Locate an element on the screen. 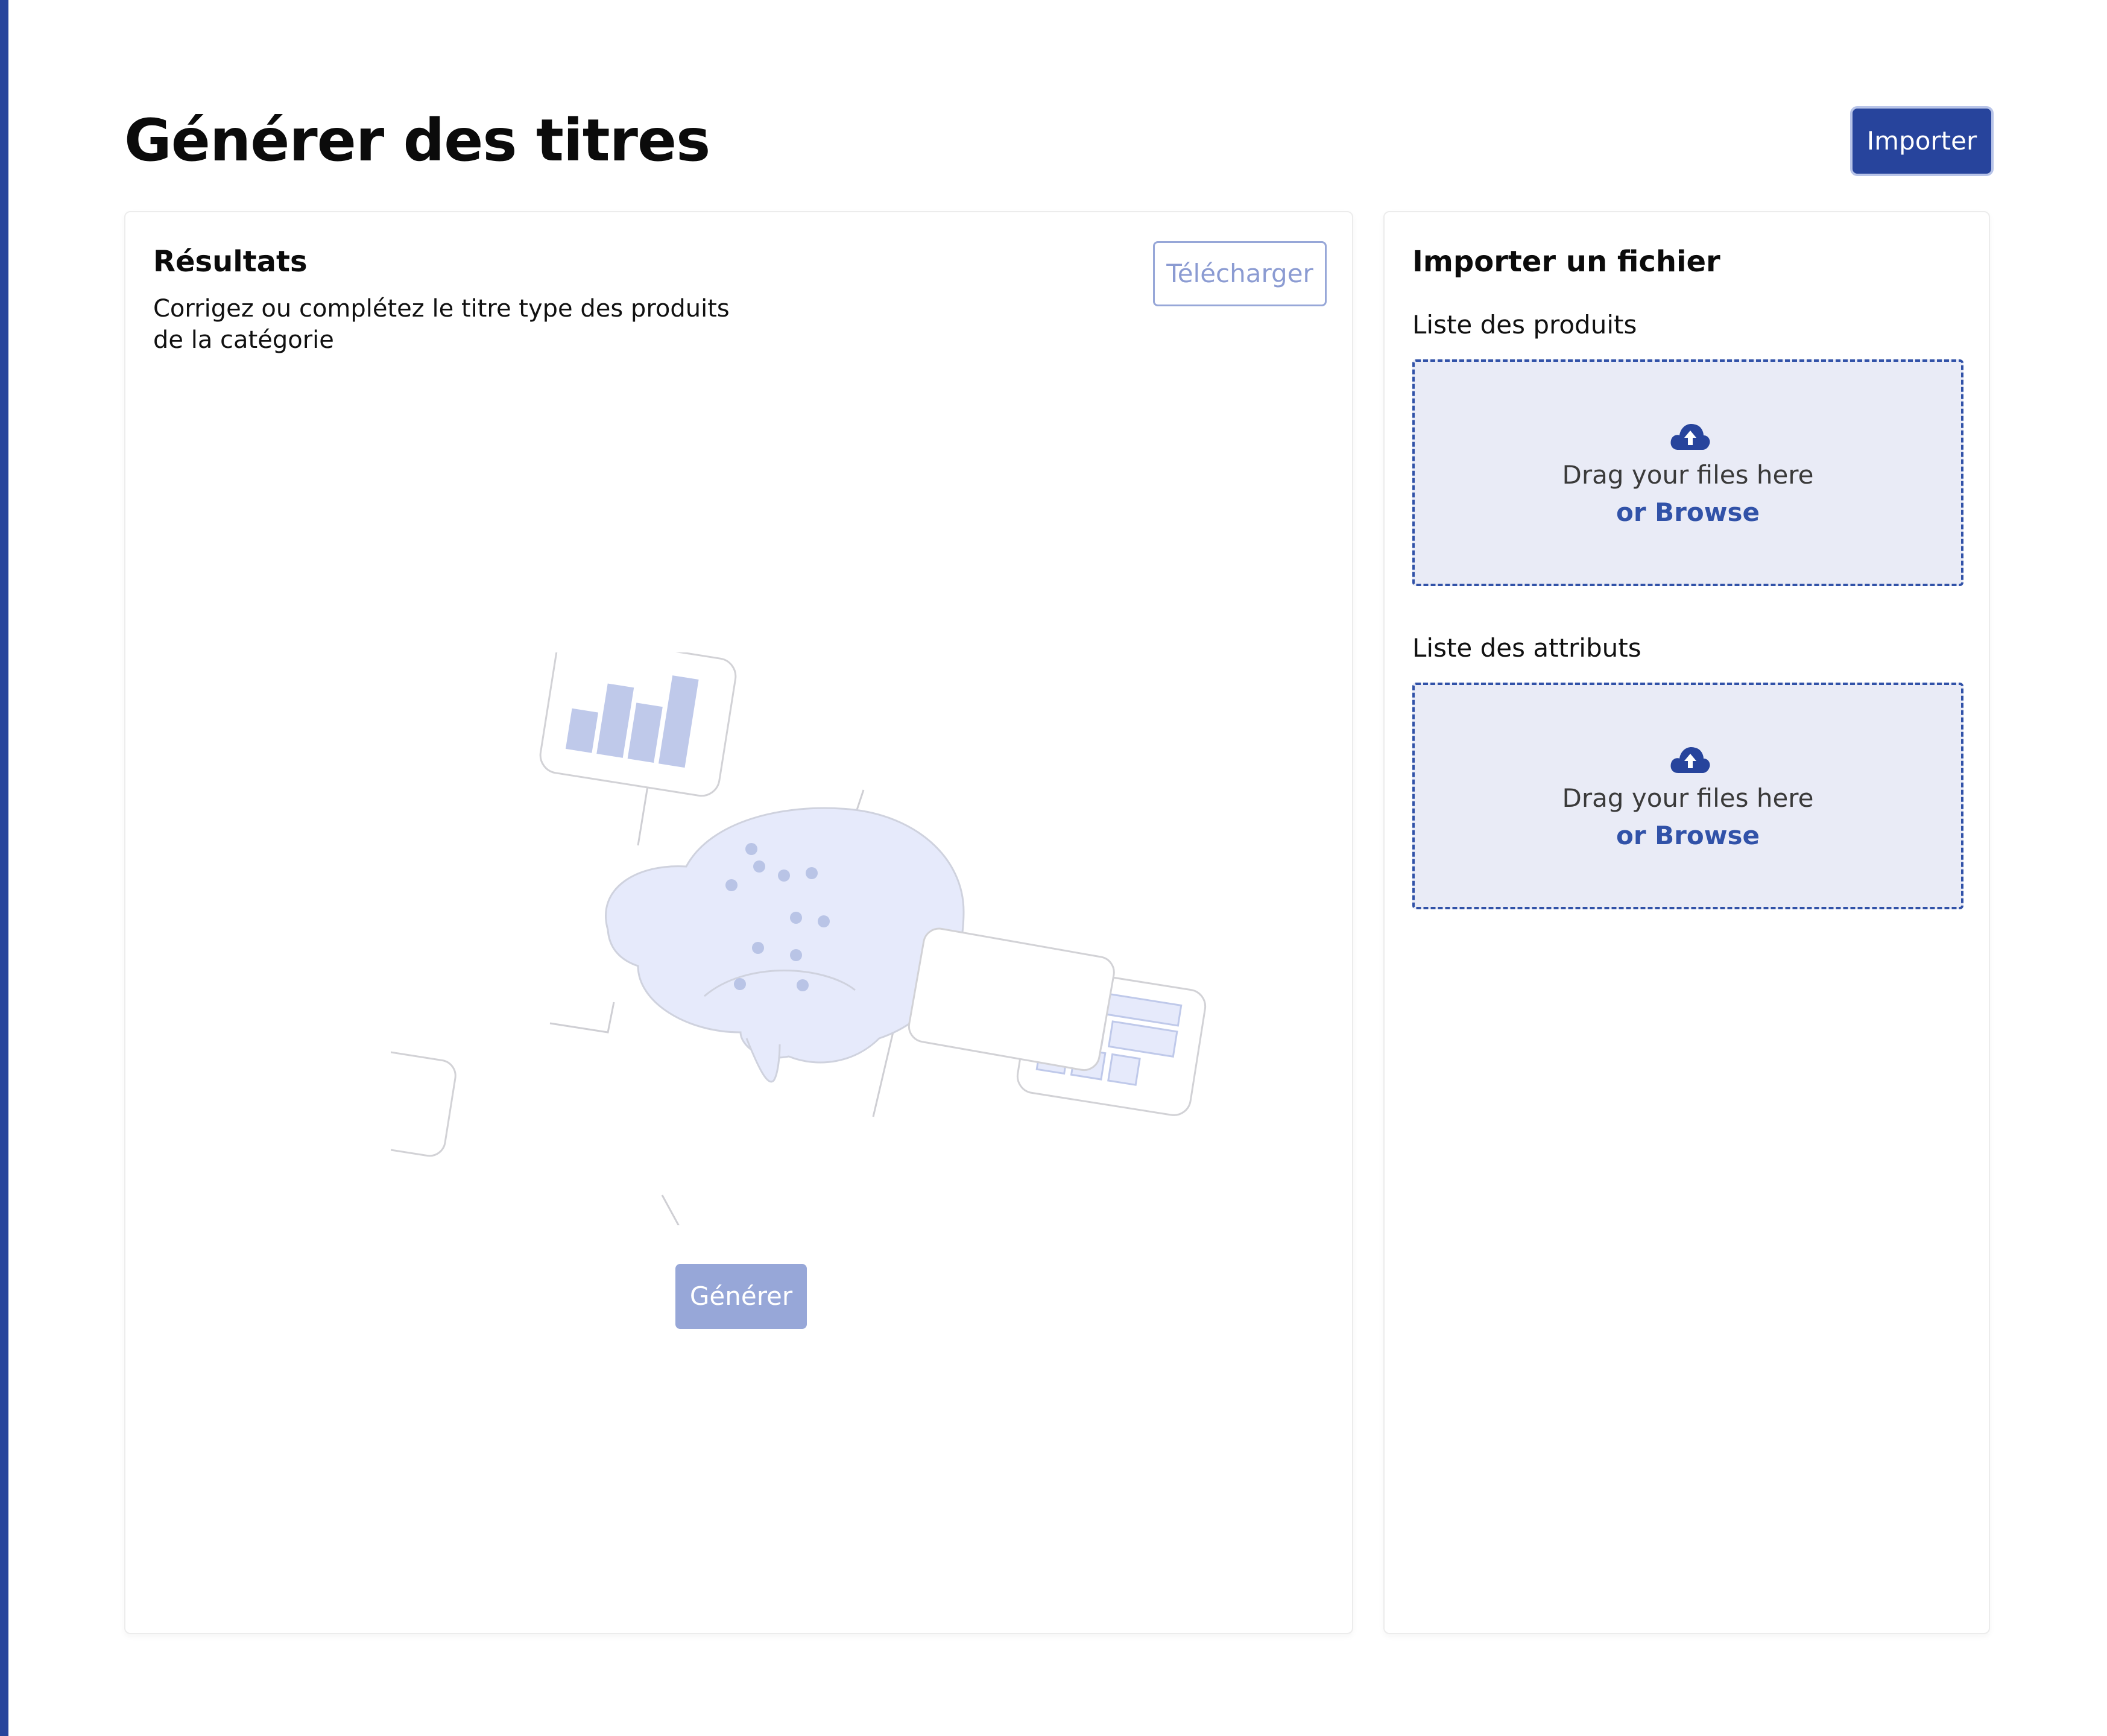  import-button: Importer is located at coordinates (1922, 141).